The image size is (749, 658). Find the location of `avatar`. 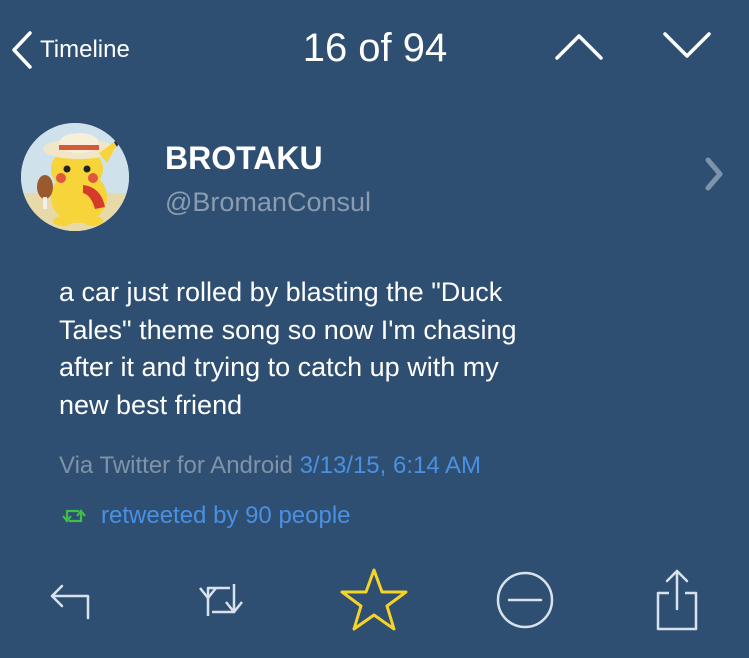

avatar is located at coordinates (75, 177).